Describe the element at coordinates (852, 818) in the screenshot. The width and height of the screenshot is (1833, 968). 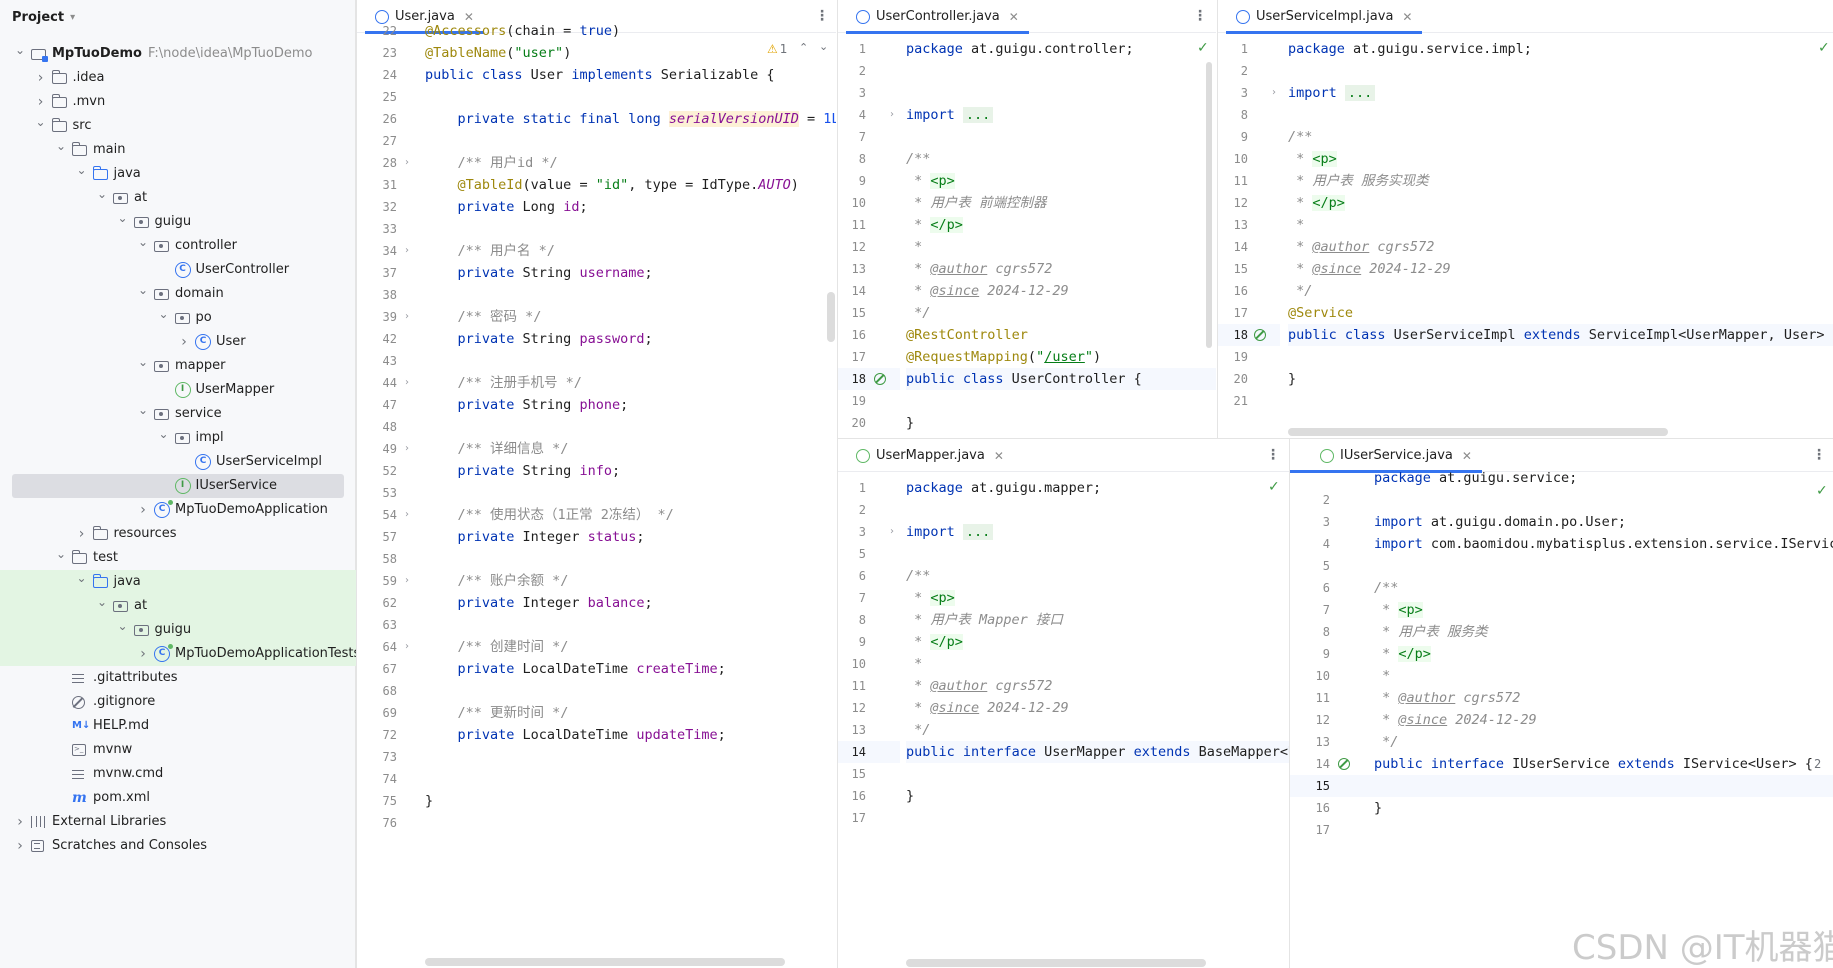
I see `line-number: 17` at that location.